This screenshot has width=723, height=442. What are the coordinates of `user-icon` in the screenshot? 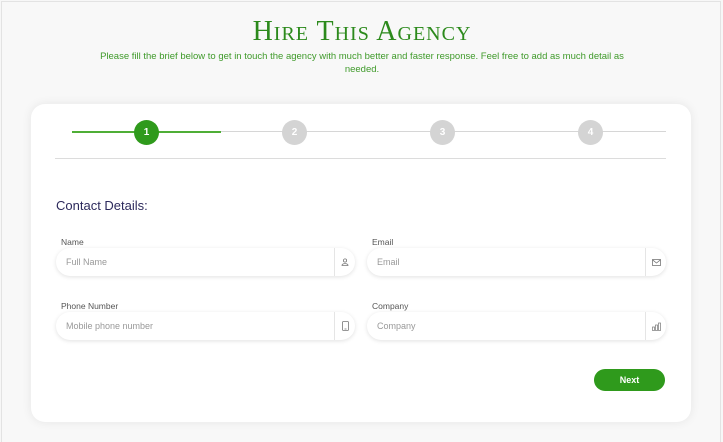 It's located at (344, 262).